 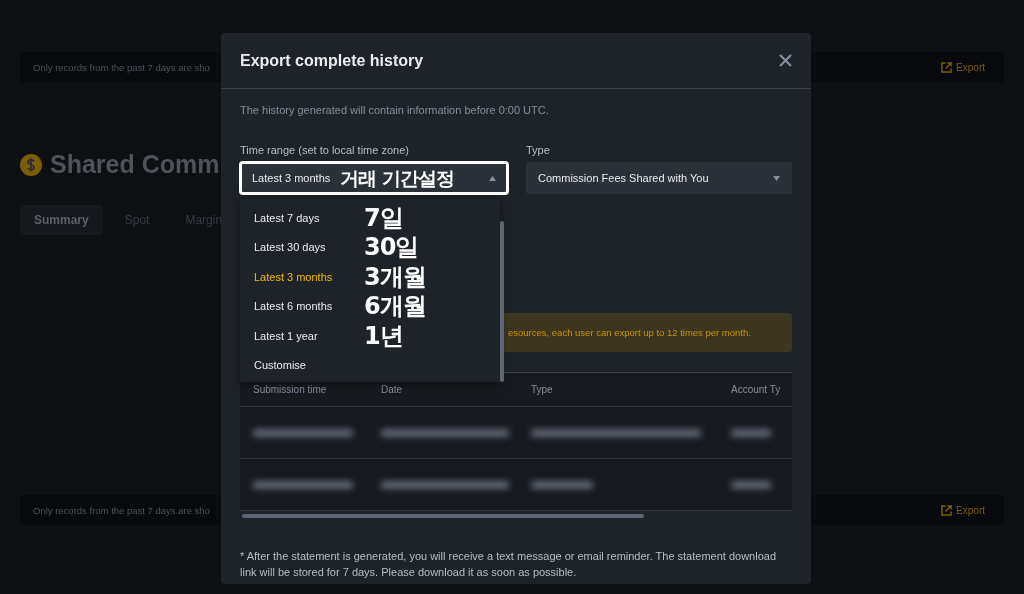 What do you see at coordinates (623, 178) in the screenshot?
I see `select-value: Commission Fees Shared with You` at bounding box center [623, 178].